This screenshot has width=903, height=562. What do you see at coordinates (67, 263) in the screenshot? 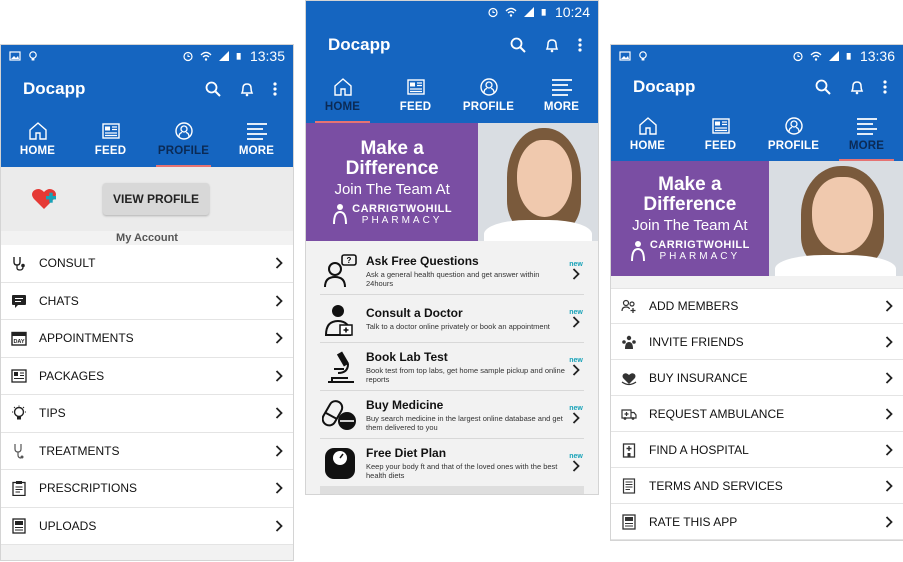
I see `menu-item-label: CONSULT` at bounding box center [67, 263].